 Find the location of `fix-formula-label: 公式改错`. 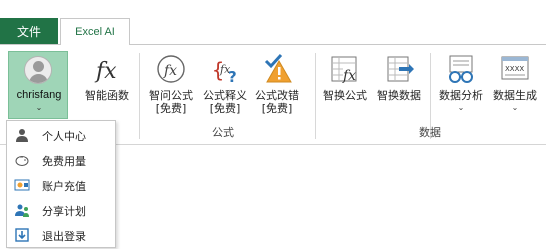

fix-formula-label: 公式改错 is located at coordinates (277, 95).